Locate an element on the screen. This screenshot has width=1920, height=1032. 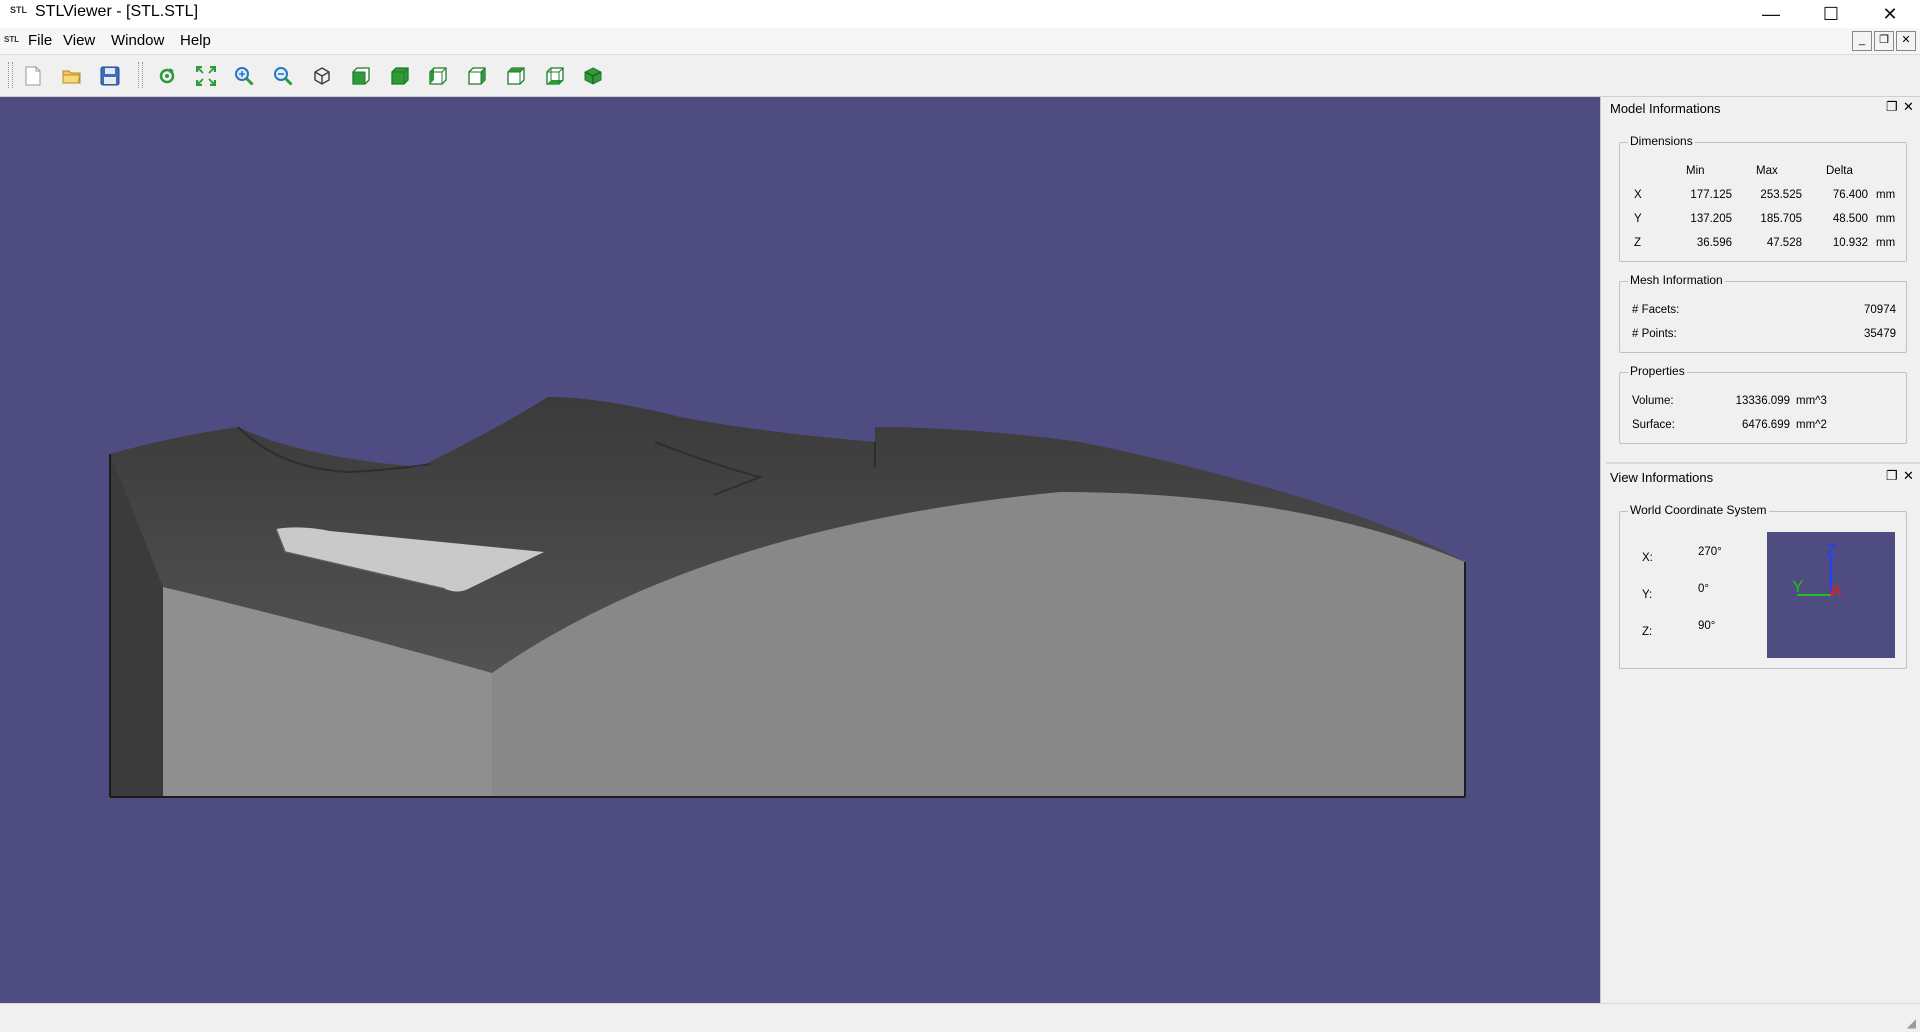
col-header-min: Min is located at coordinates (1695, 171).